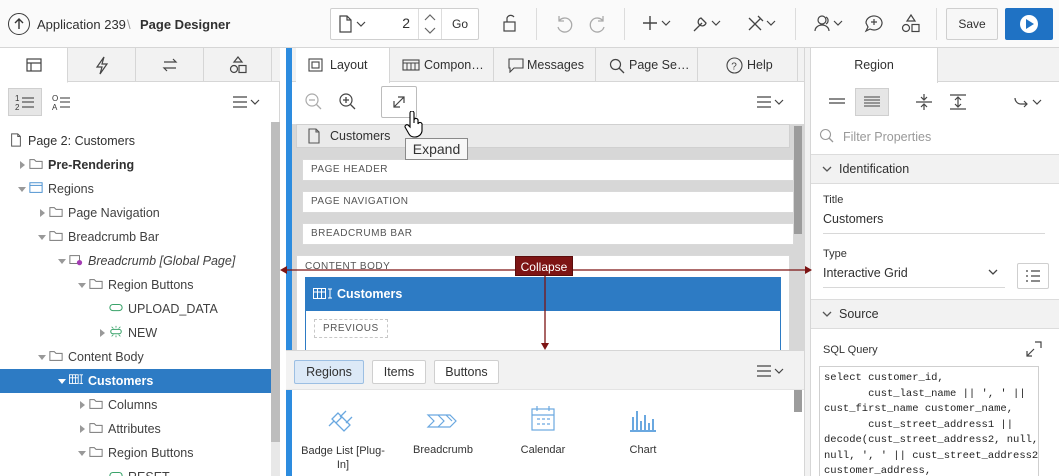 The width and height of the screenshot is (1059, 476). I want to click on gallery-item-calendar: Calendar, so click(543, 433).